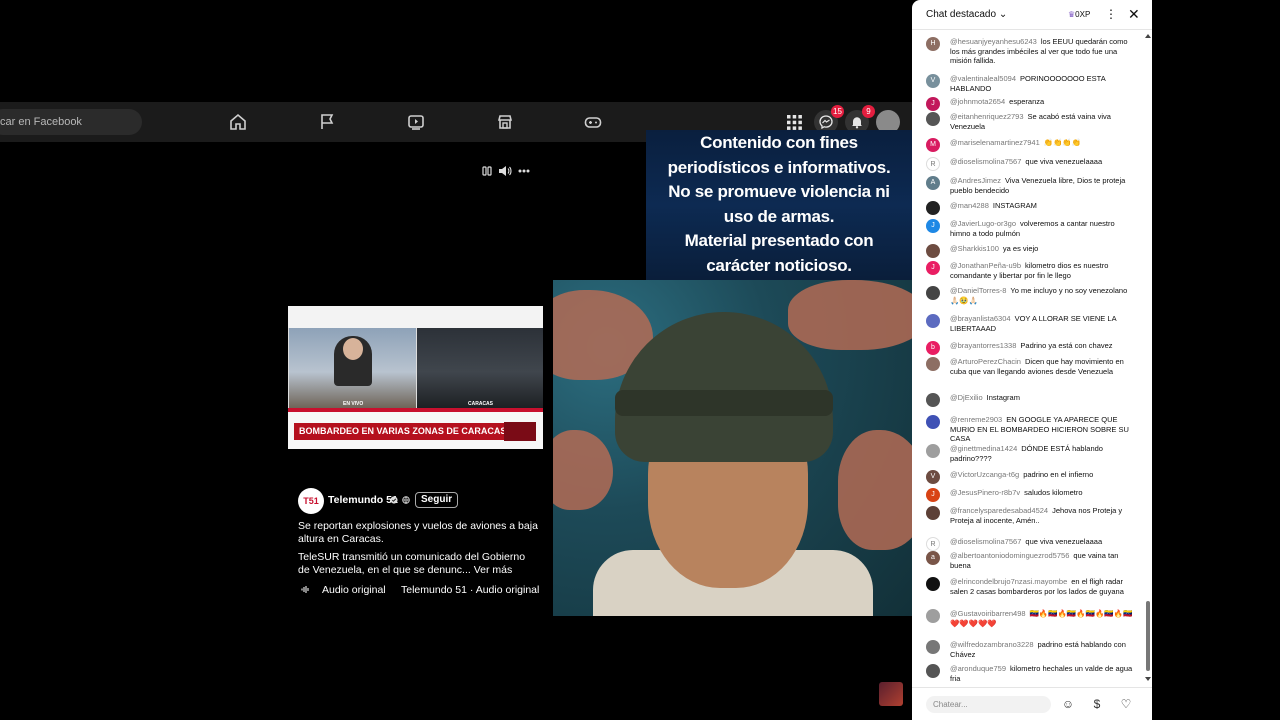  What do you see at coordinates (933, 348) in the screenshot?
I see `chat-avatar: b` at bounding box center [933, 348].